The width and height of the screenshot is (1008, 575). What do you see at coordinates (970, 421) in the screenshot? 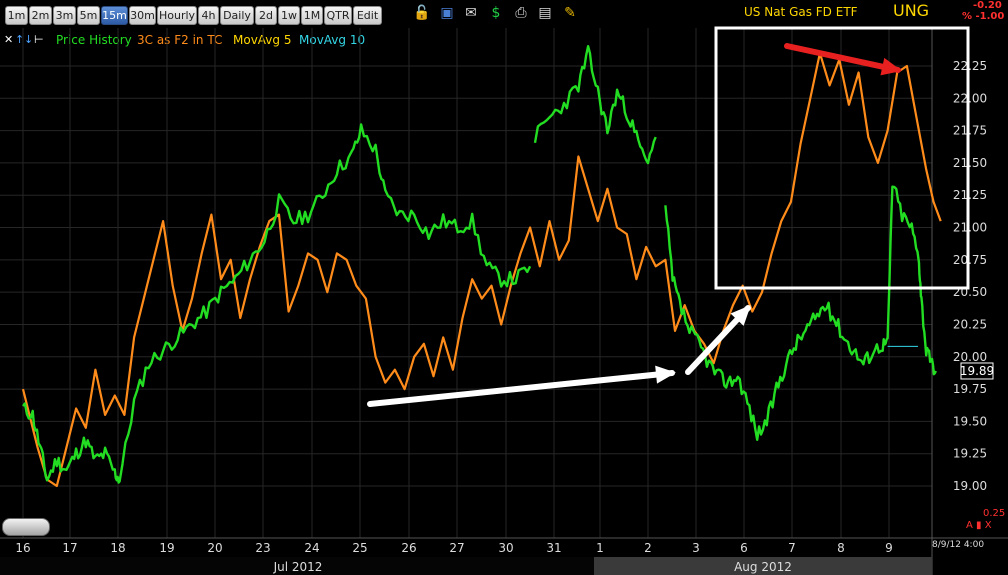
I see `y-tick-label: 19.50` at bounding box center [970, 421].